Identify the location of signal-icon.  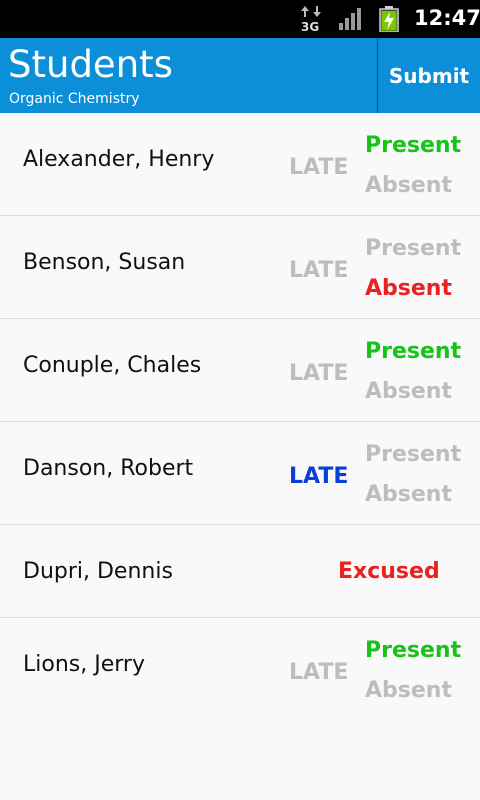
(350, 19).